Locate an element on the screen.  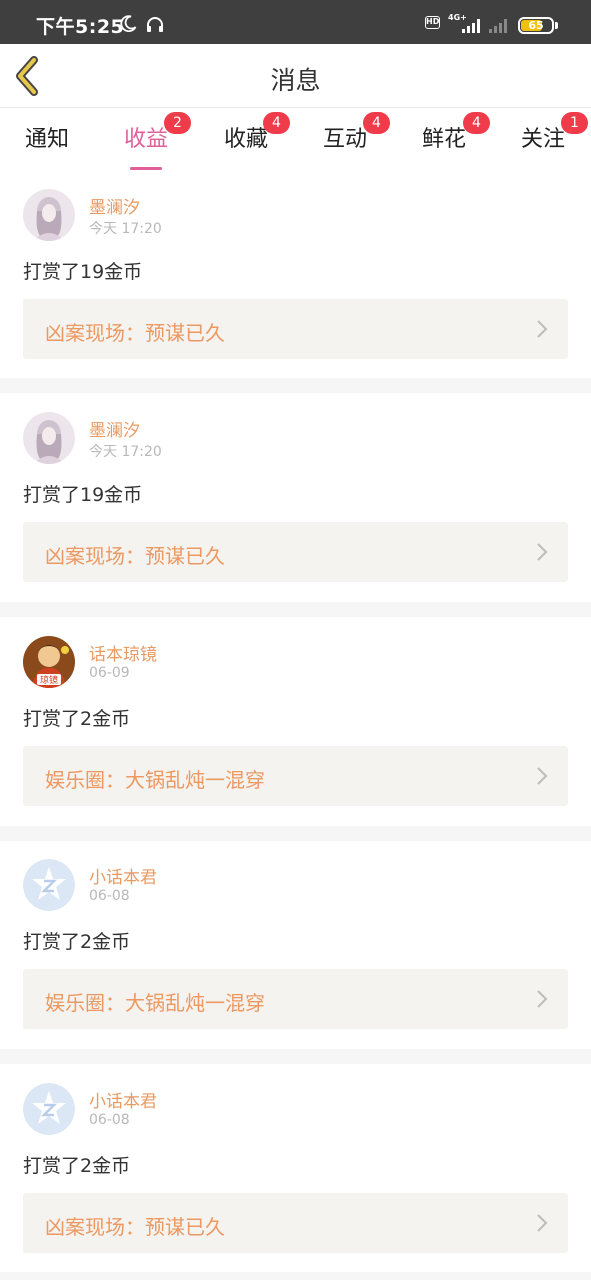
user-name: 话本琼镜 is located at coordinates (123, 652).